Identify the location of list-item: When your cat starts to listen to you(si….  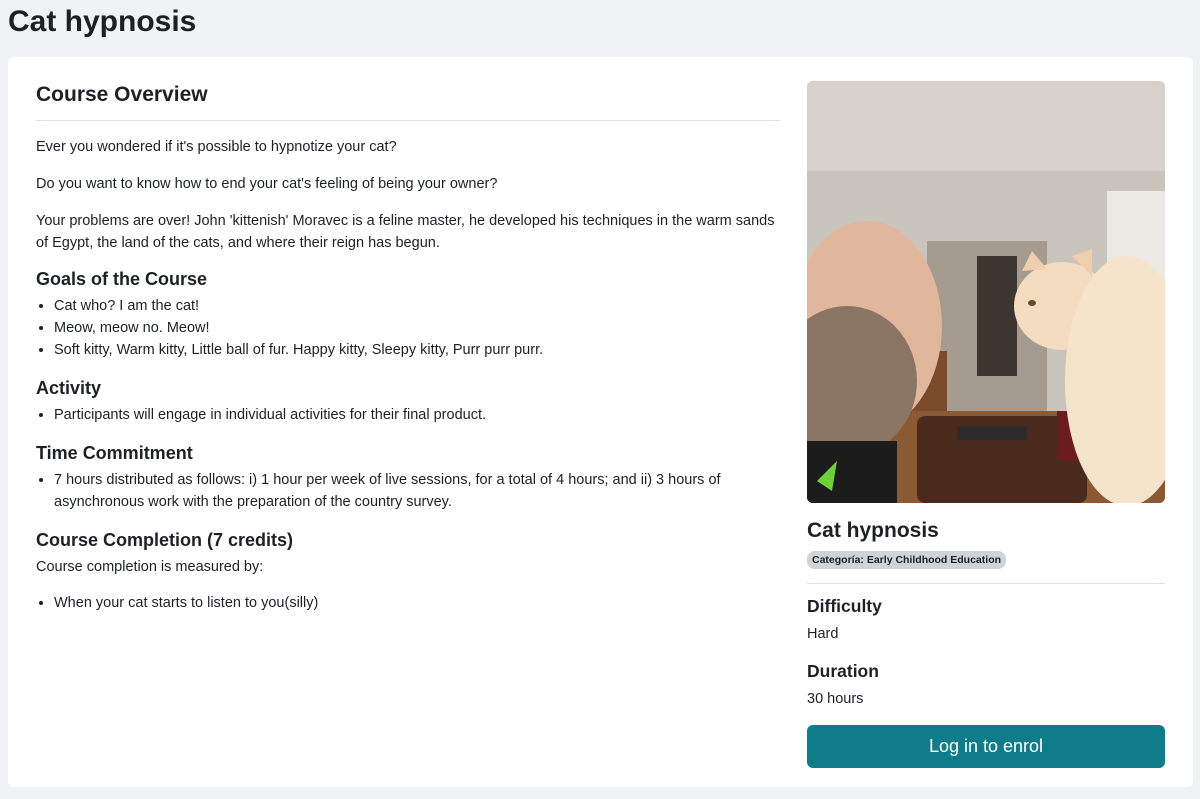
(417, 603).